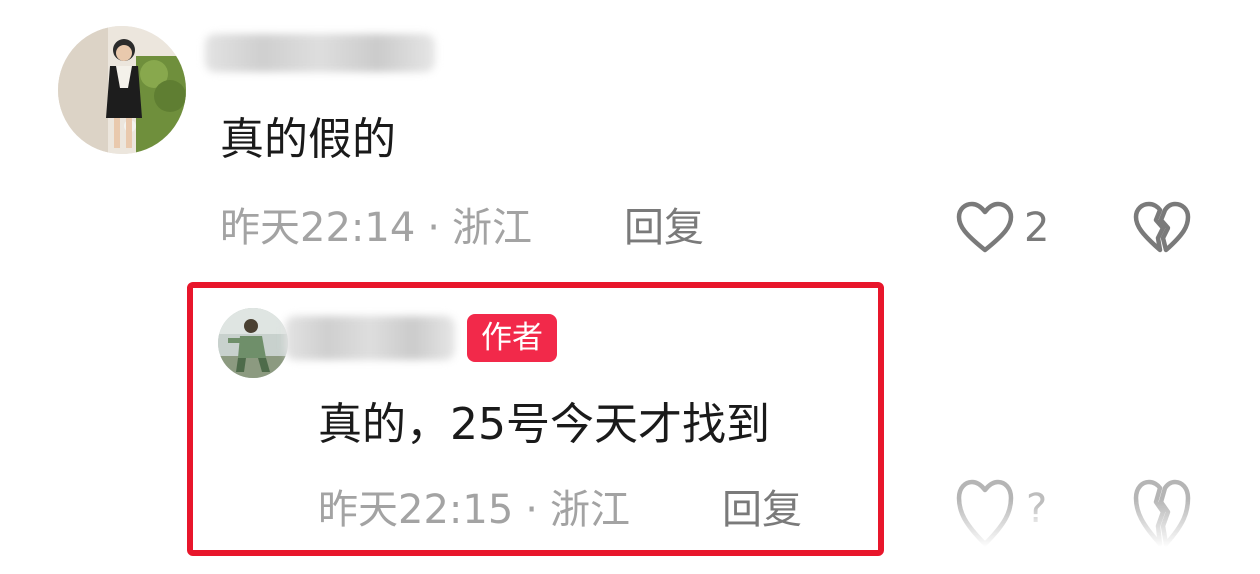 The height and width of the screenshot is (574, 1260). I want to click on comment-text: 真的假的, so click(308, 139).